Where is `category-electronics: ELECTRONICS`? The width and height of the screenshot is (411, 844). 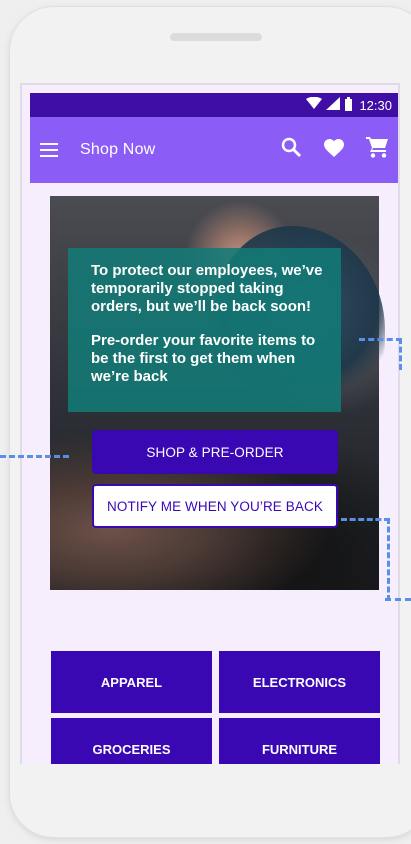 category-electronics: ELECTRONICS is located at coordinates (299, 682).